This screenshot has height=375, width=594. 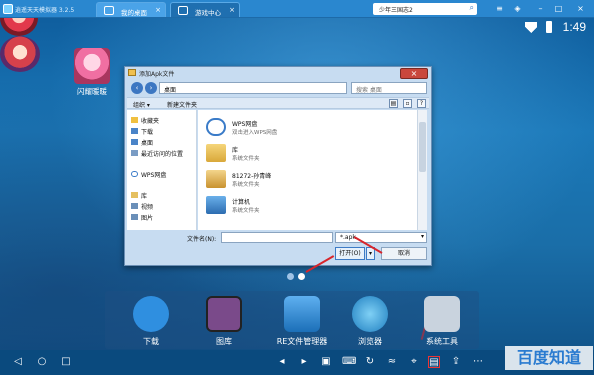 I want to click on help-icon: ?, so click(x=421, y=103).